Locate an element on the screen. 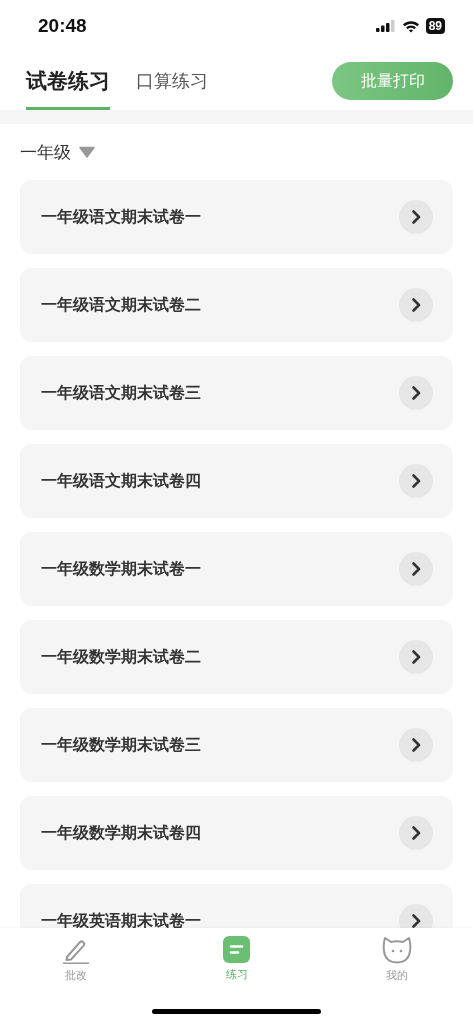 This screenshot has width=473, height=1024. paper-list-item: 一年级数学期末试卷四 is located at coordinates (236, 833).